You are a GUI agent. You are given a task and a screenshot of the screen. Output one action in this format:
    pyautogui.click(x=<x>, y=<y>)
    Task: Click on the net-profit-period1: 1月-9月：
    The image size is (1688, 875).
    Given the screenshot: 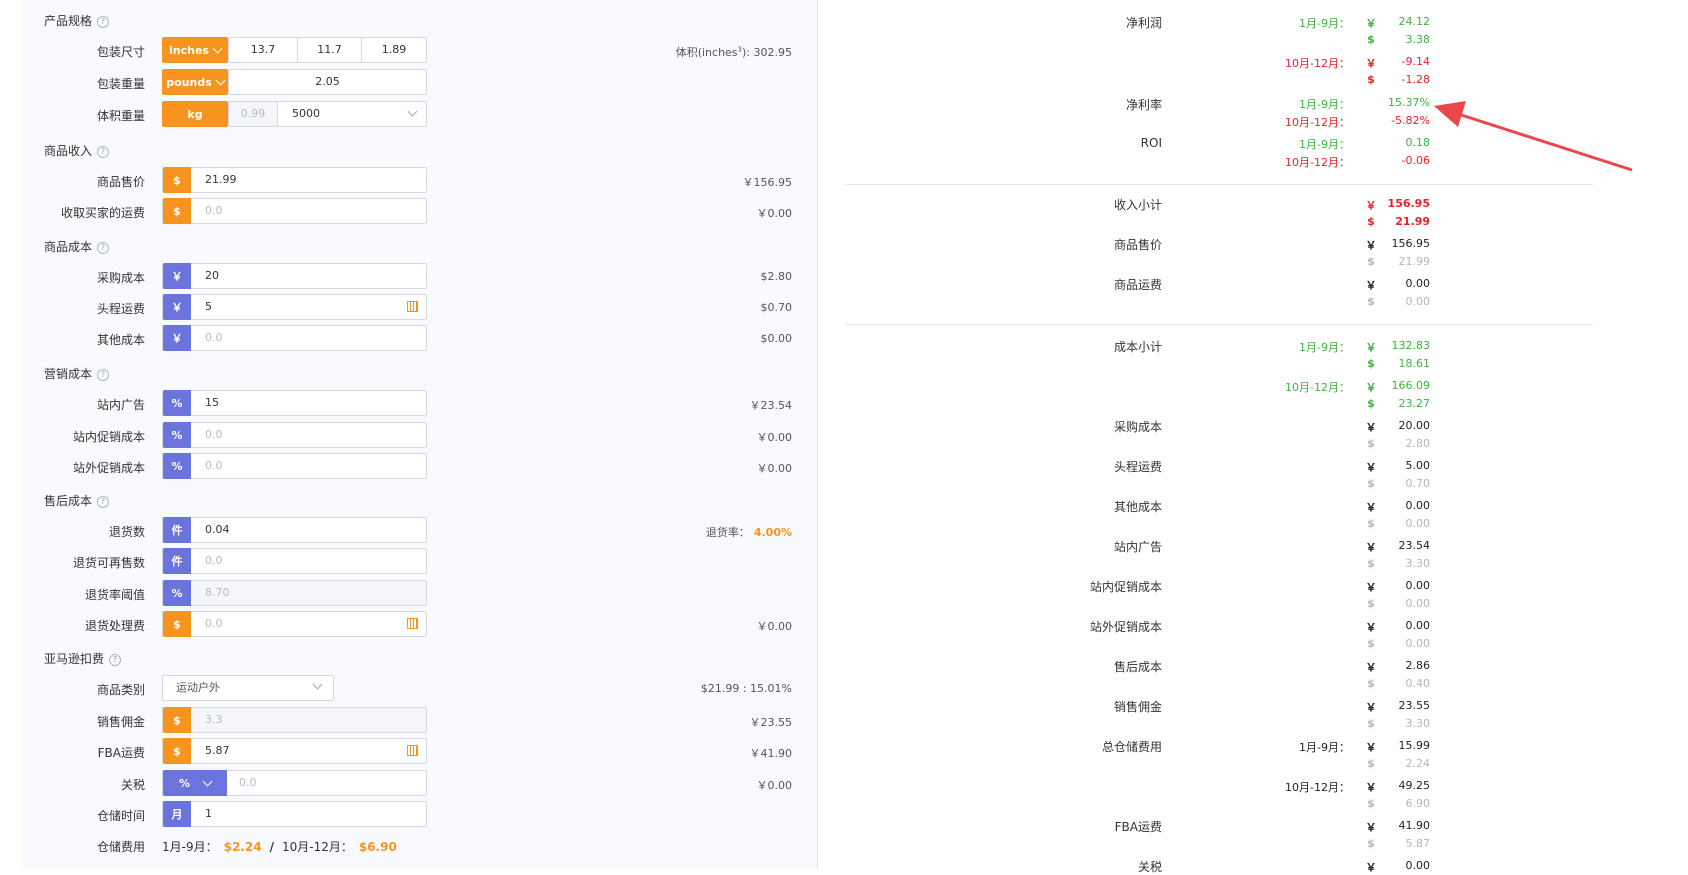 What is the action you would take?
    pyautogui.click(x=1324, y=23)
    